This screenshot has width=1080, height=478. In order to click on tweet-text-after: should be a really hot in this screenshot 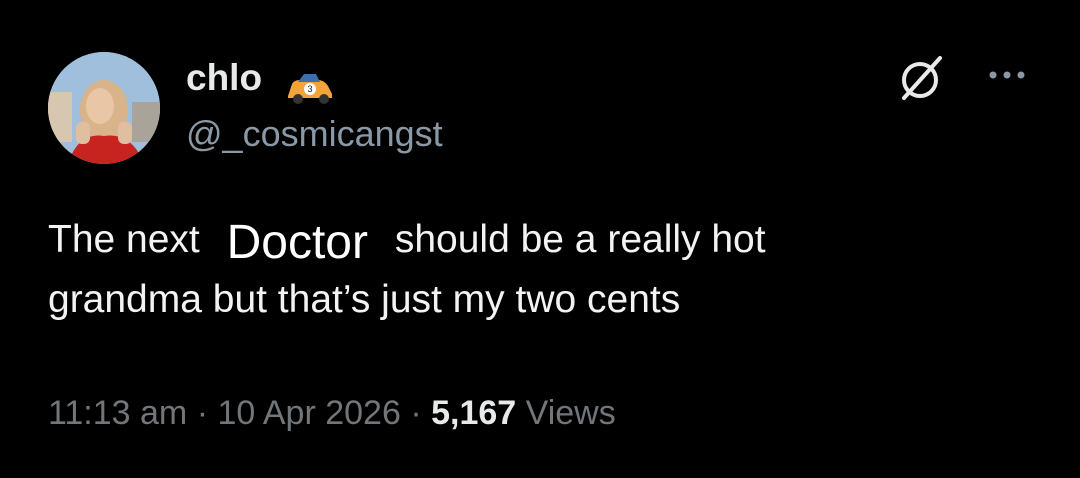, I will do `click(580, 239)`.